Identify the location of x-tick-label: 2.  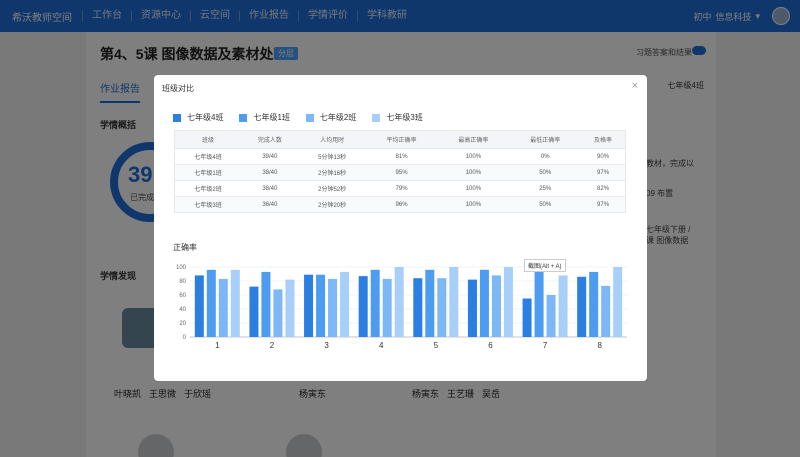
(272, 345).